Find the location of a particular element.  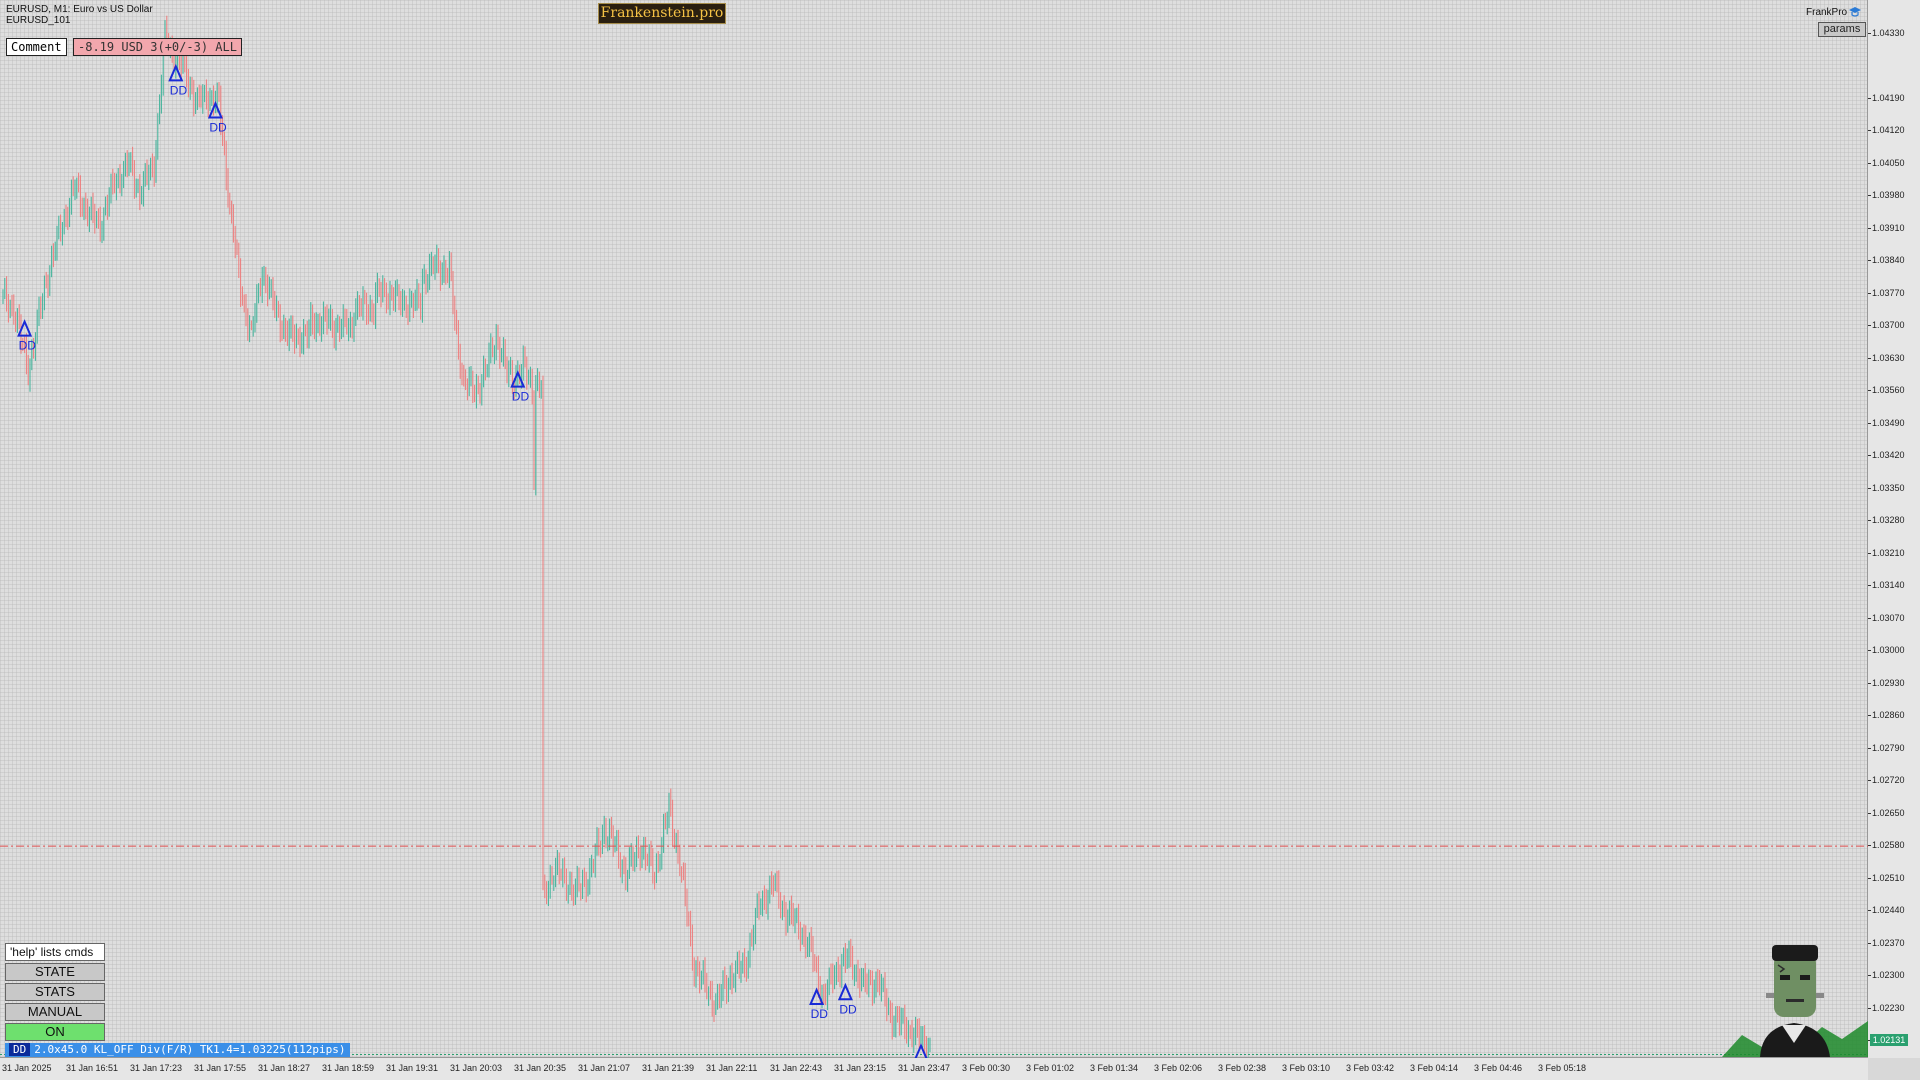

price-tick-label: 1.02370 is located at coordinates (1886, 942).